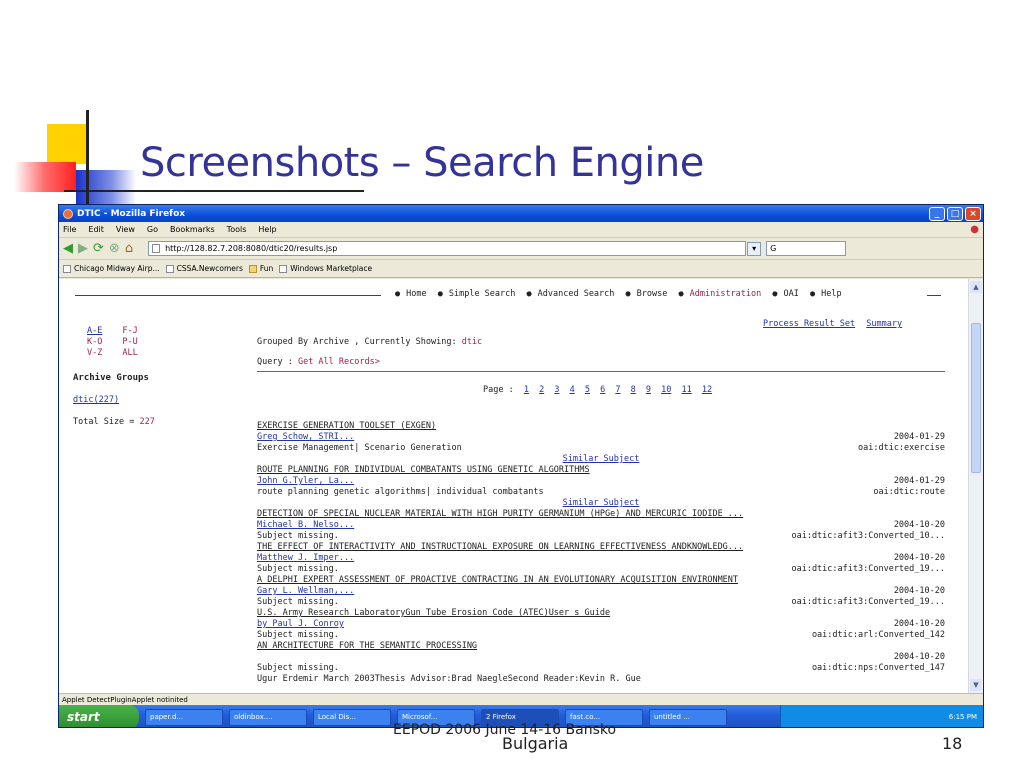 Image resolution: width=1024 pixels, height=768 pixels. Describe the element at coordinates (67, 144) in the screenshot. I see `decor-yellow-square` at that location.